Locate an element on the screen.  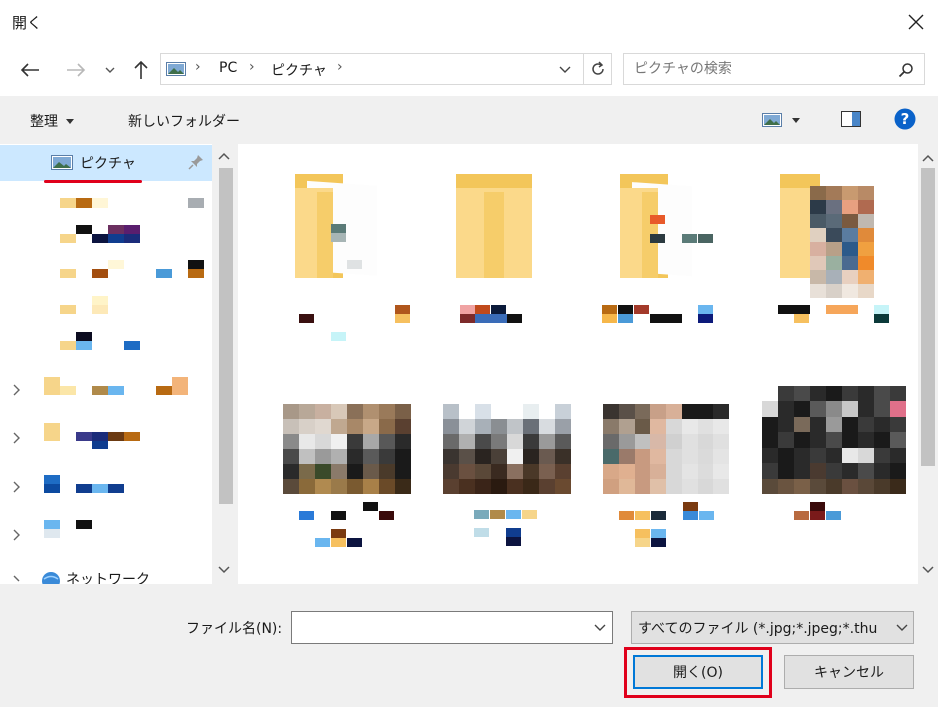
filetype-select: すべてのファイル (*.jpg;*.jpeg;*.thu is located at coordinates (772, 627).